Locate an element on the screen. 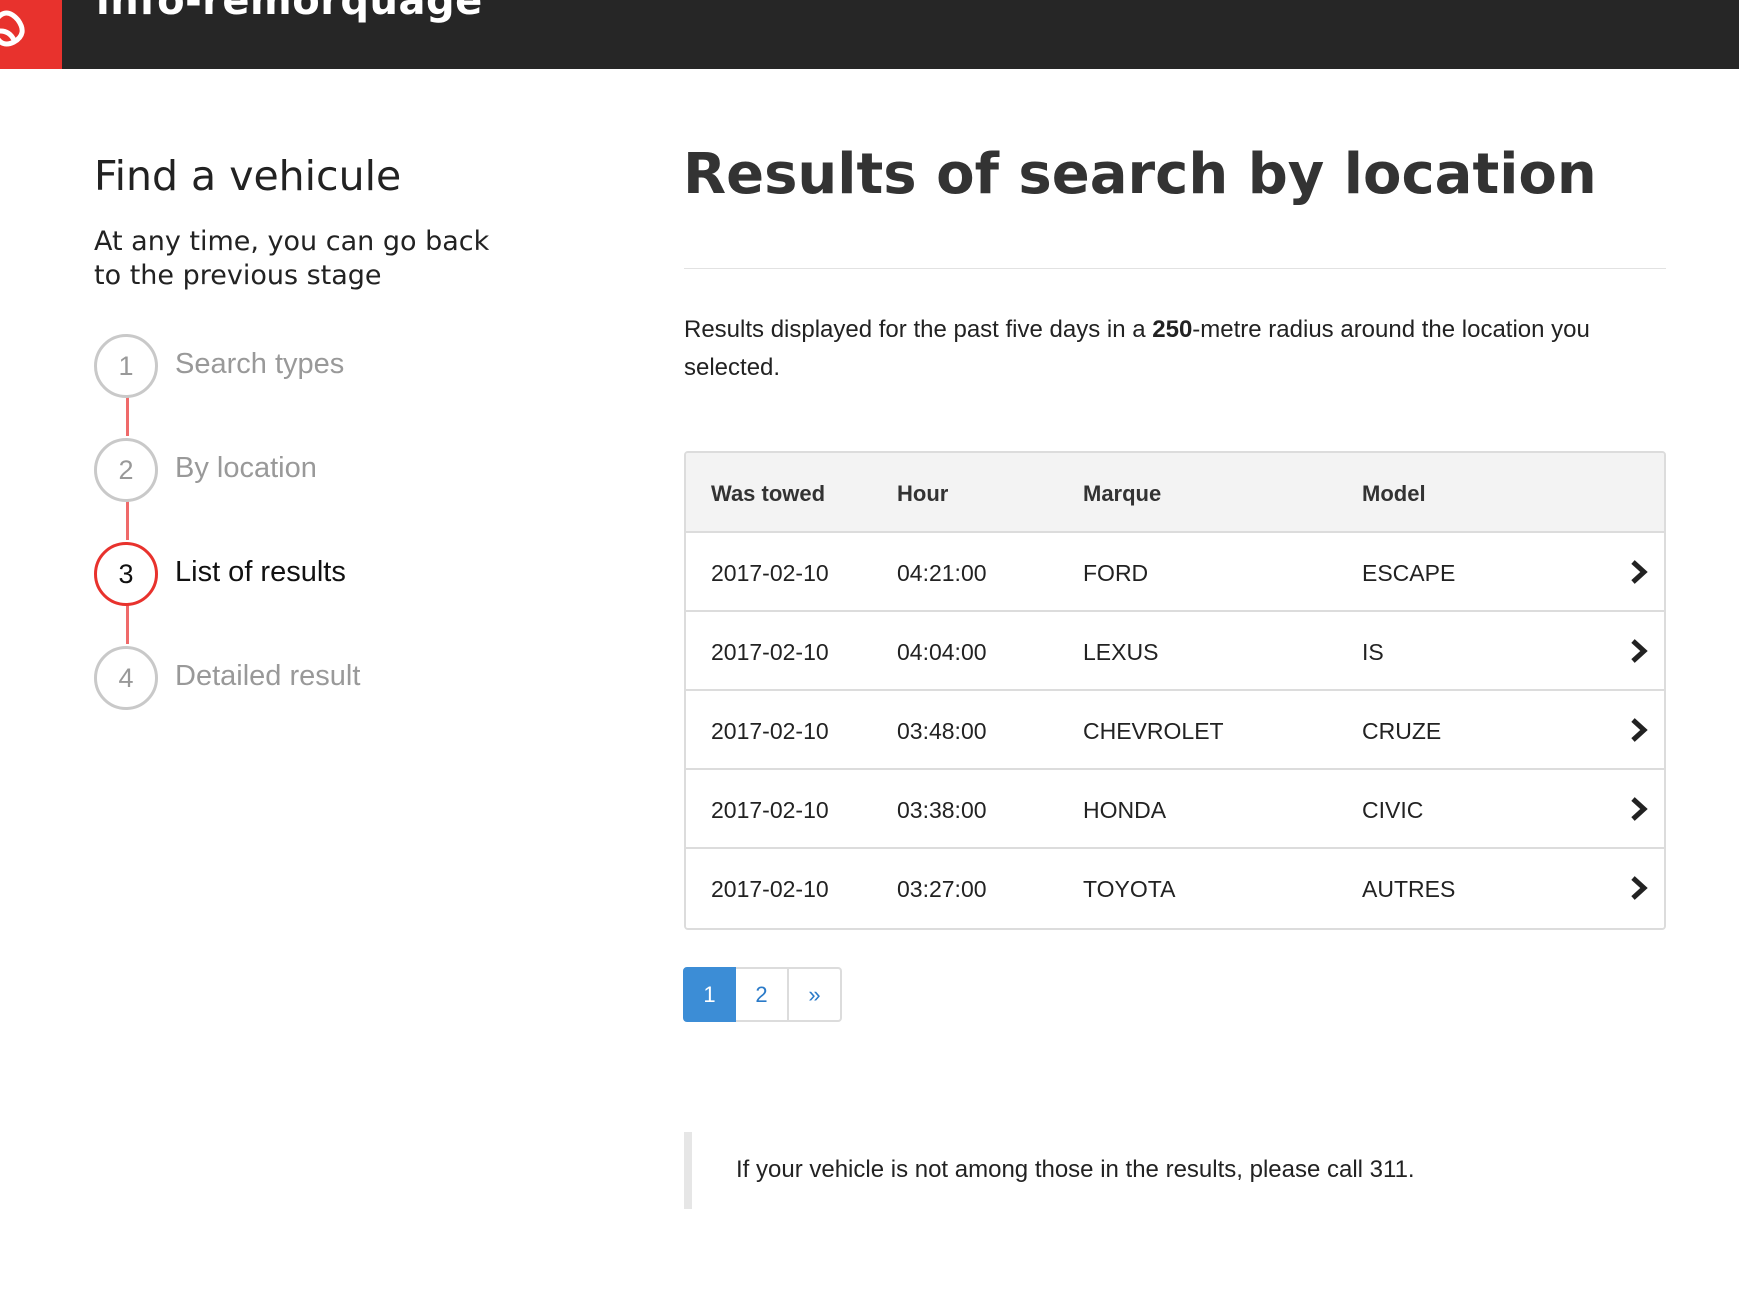 The width and height of the screenshot is (1739, 1292). cell-model: IS is located at coordinates (1373, 652).